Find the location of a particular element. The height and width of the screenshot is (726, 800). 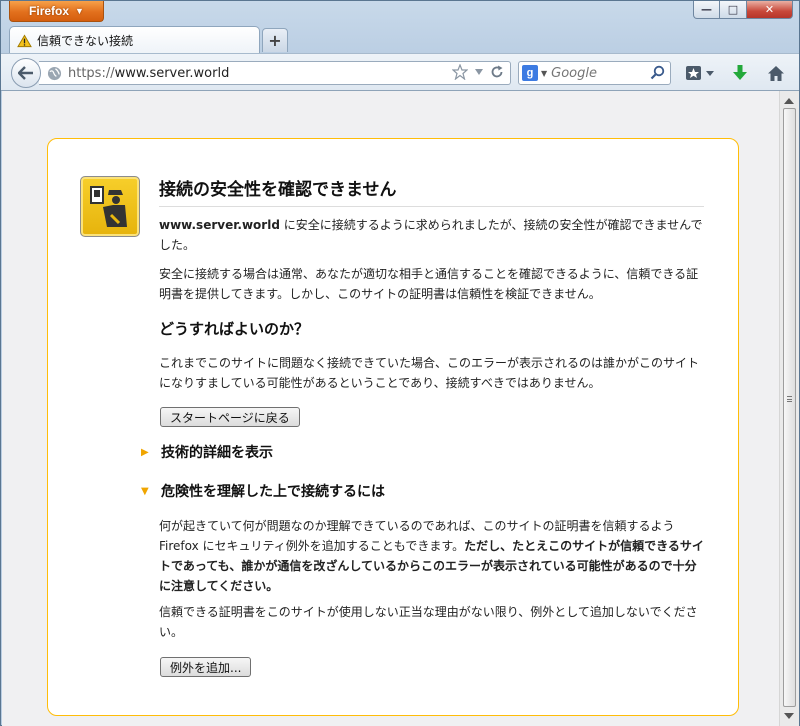

google-icon: g is located at coordinates (530, 73).